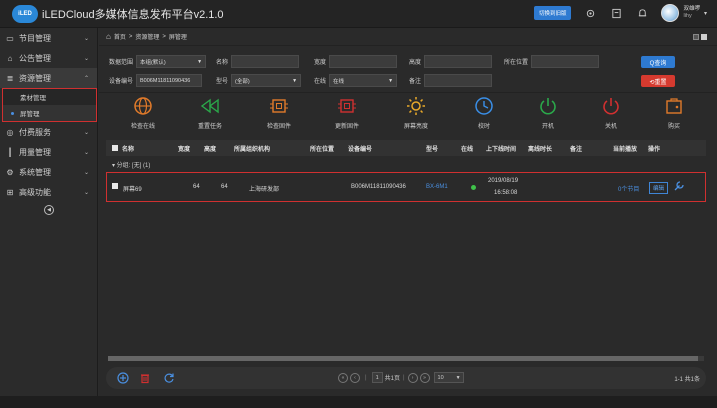 The width and height of the screenshot is (717, 408). What do you see at coordinates (704, 37) in the screenshot?
I see `view-toggle-on` at bounding box center [704, 37].